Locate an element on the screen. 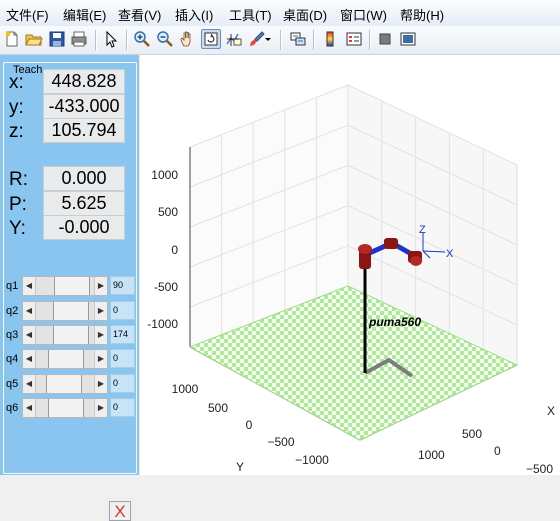  joint-q1-slider: ◀ ▶ is located at coordinates (65, 286).